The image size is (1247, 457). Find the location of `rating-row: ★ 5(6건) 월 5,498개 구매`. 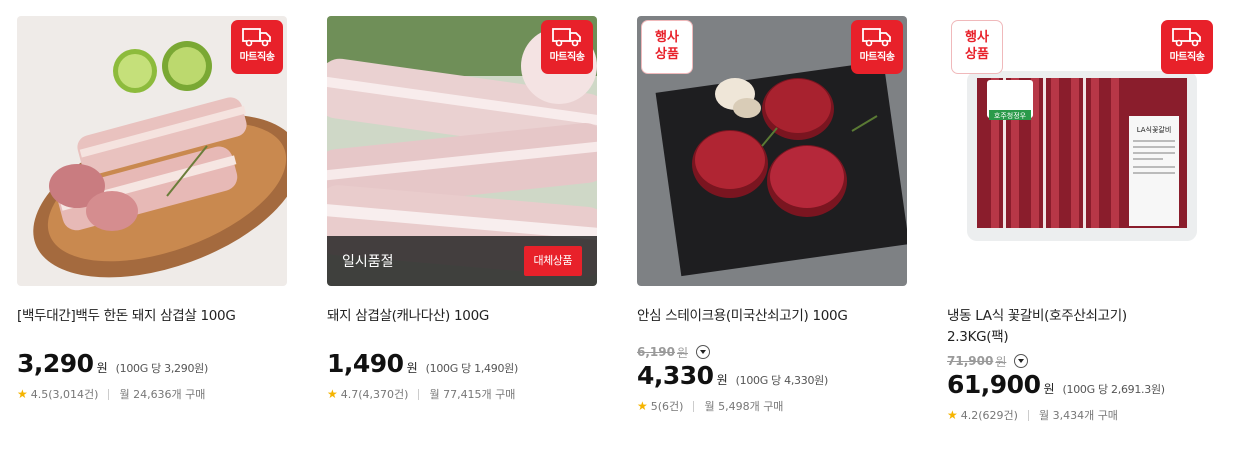

rating-row: ★ 5(6건) 월 5,498개 구매 is located at coordinates (772, 406).